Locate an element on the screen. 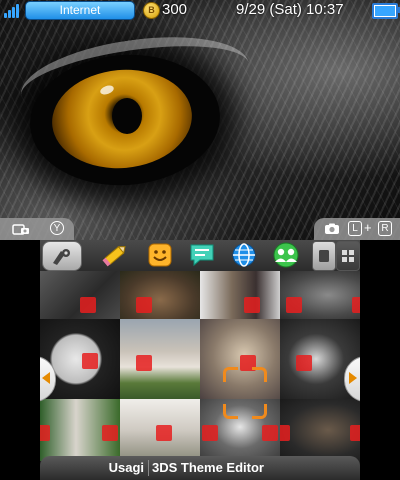 This screenshot has height=480, width=400. screenshot-shortcut-tab: L + R is located at coordinates (357, 229).